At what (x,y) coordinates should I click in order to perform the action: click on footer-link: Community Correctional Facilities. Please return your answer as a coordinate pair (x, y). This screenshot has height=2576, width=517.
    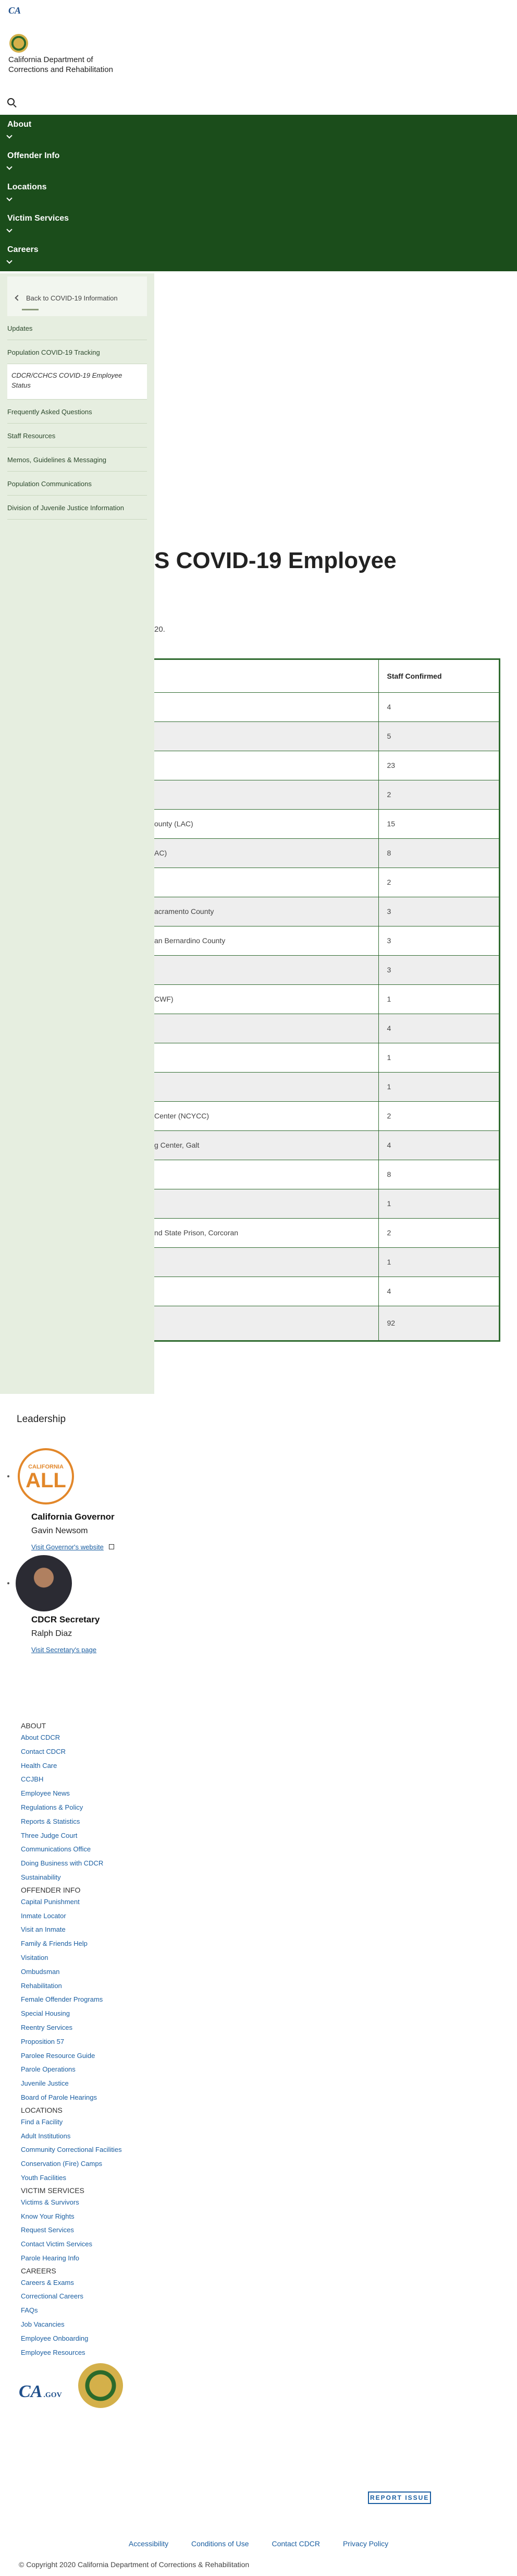
    Looking at the image, I should click on (151, 2150).